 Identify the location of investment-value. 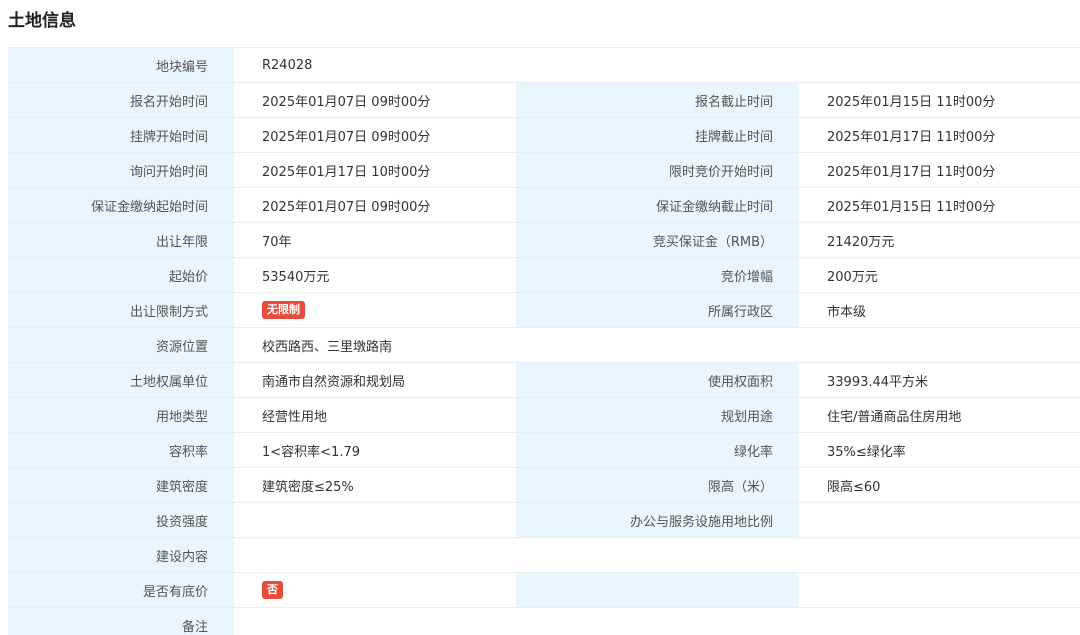
(375, 520).